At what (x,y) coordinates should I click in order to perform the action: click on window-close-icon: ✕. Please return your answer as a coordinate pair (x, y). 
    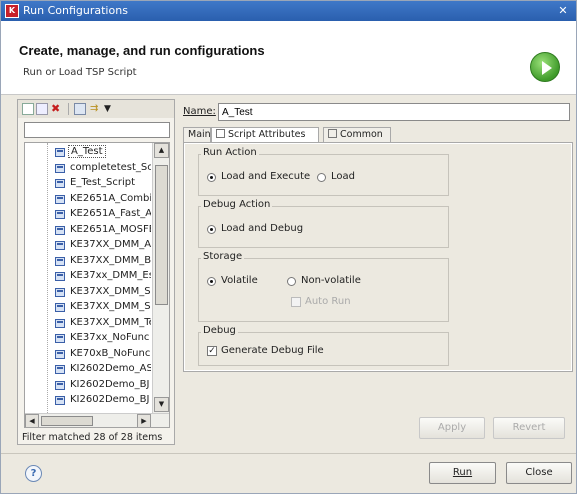
    Looking at the image, I should click on (563, 11).